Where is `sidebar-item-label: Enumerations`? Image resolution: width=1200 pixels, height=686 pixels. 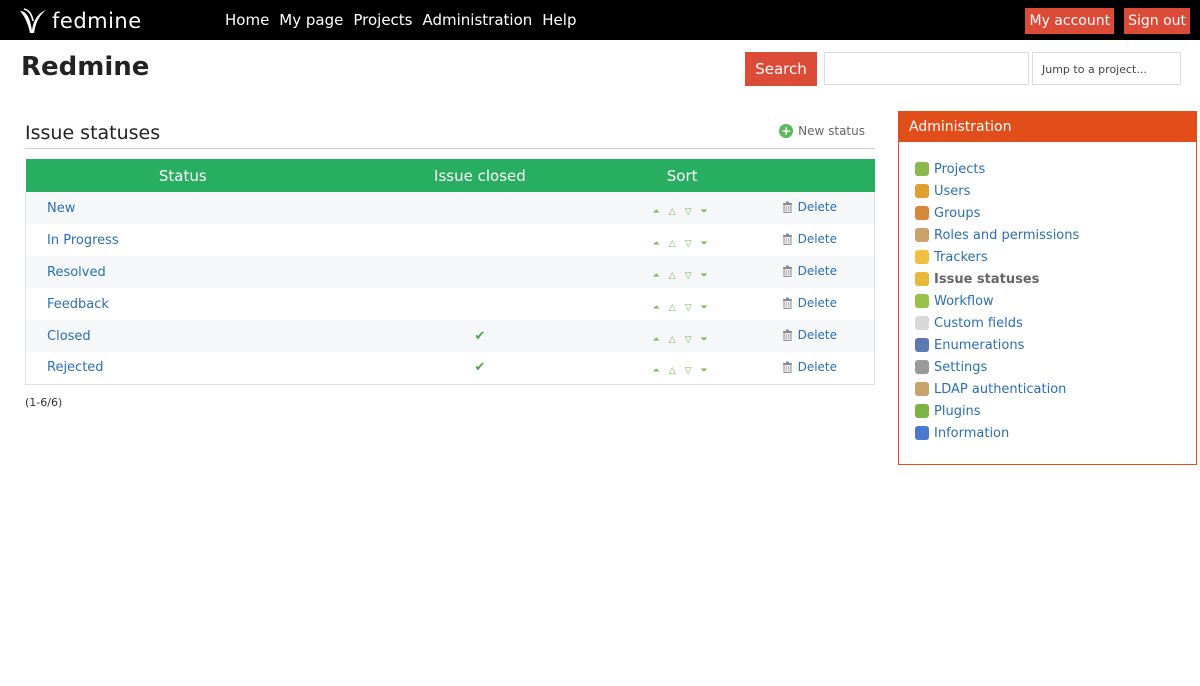 sidebar-item-label: Enumerations is located at coordinates (979, 345).